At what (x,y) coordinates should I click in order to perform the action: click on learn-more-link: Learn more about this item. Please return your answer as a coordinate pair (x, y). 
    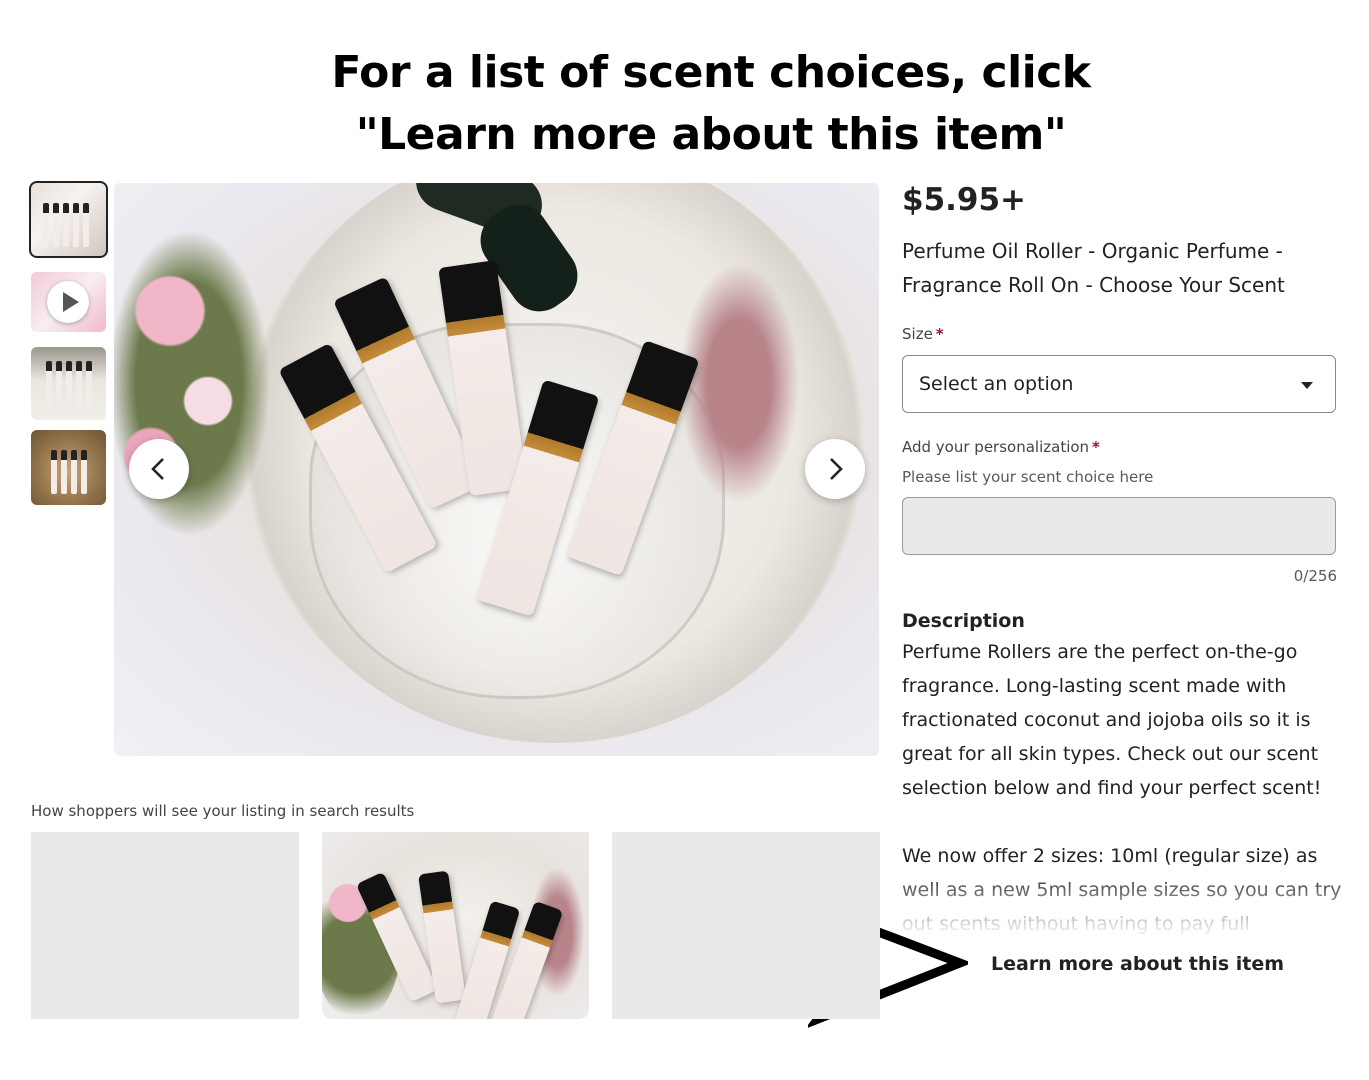
    Looking at the image, I should click on (1137, 964).